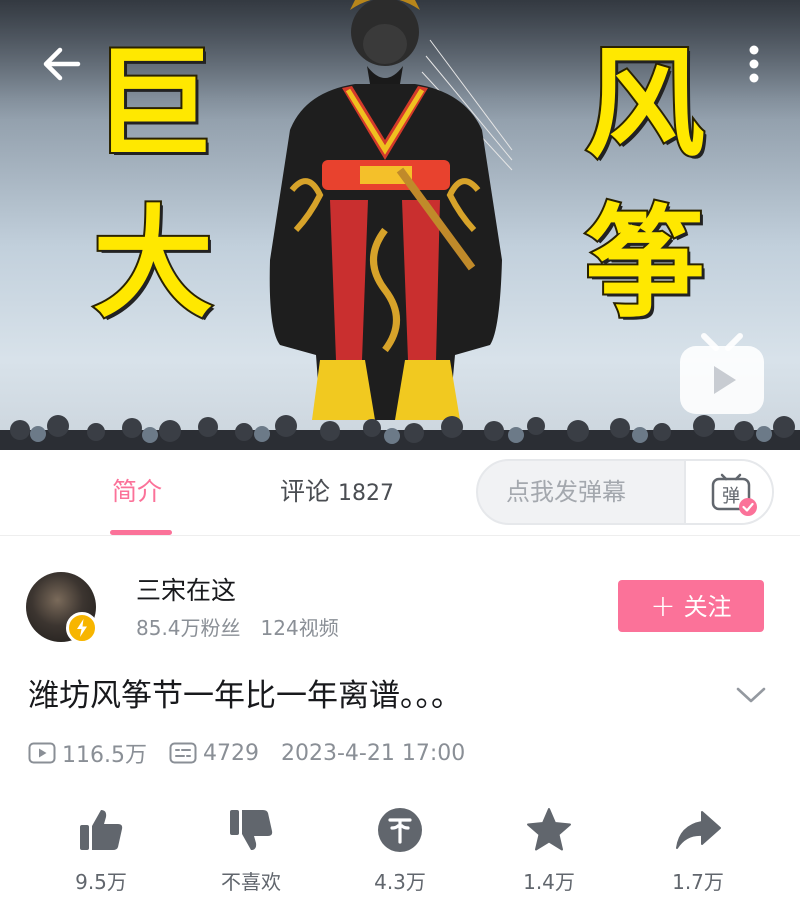 This screenshot has height=918, width=800. I want to click on follow-button: + 关注, so click(691, 606).